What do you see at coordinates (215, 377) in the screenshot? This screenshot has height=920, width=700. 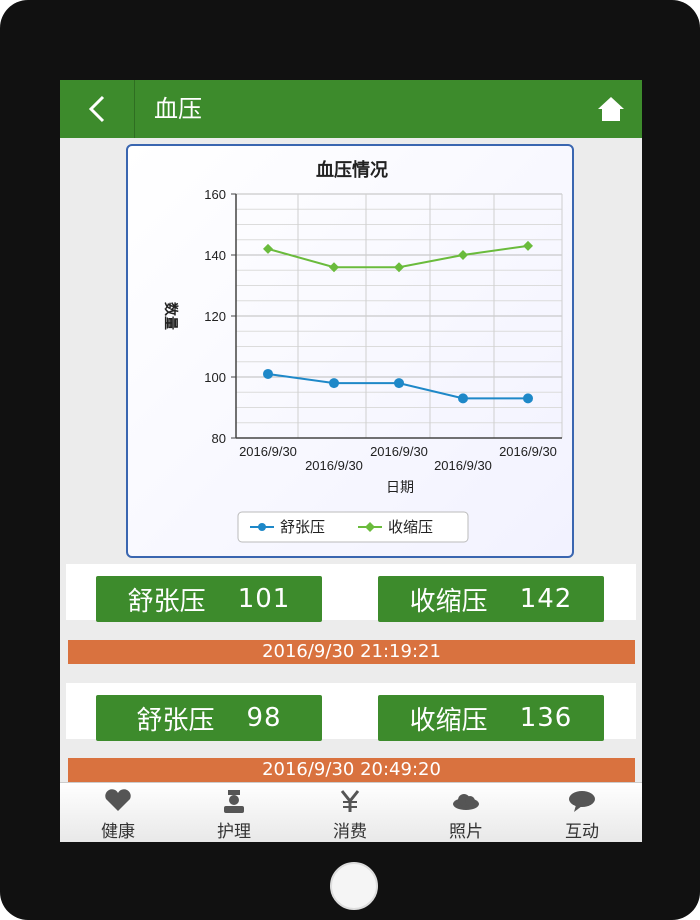 I see `y-tick-label: 100` at bounding box center [215, 377].